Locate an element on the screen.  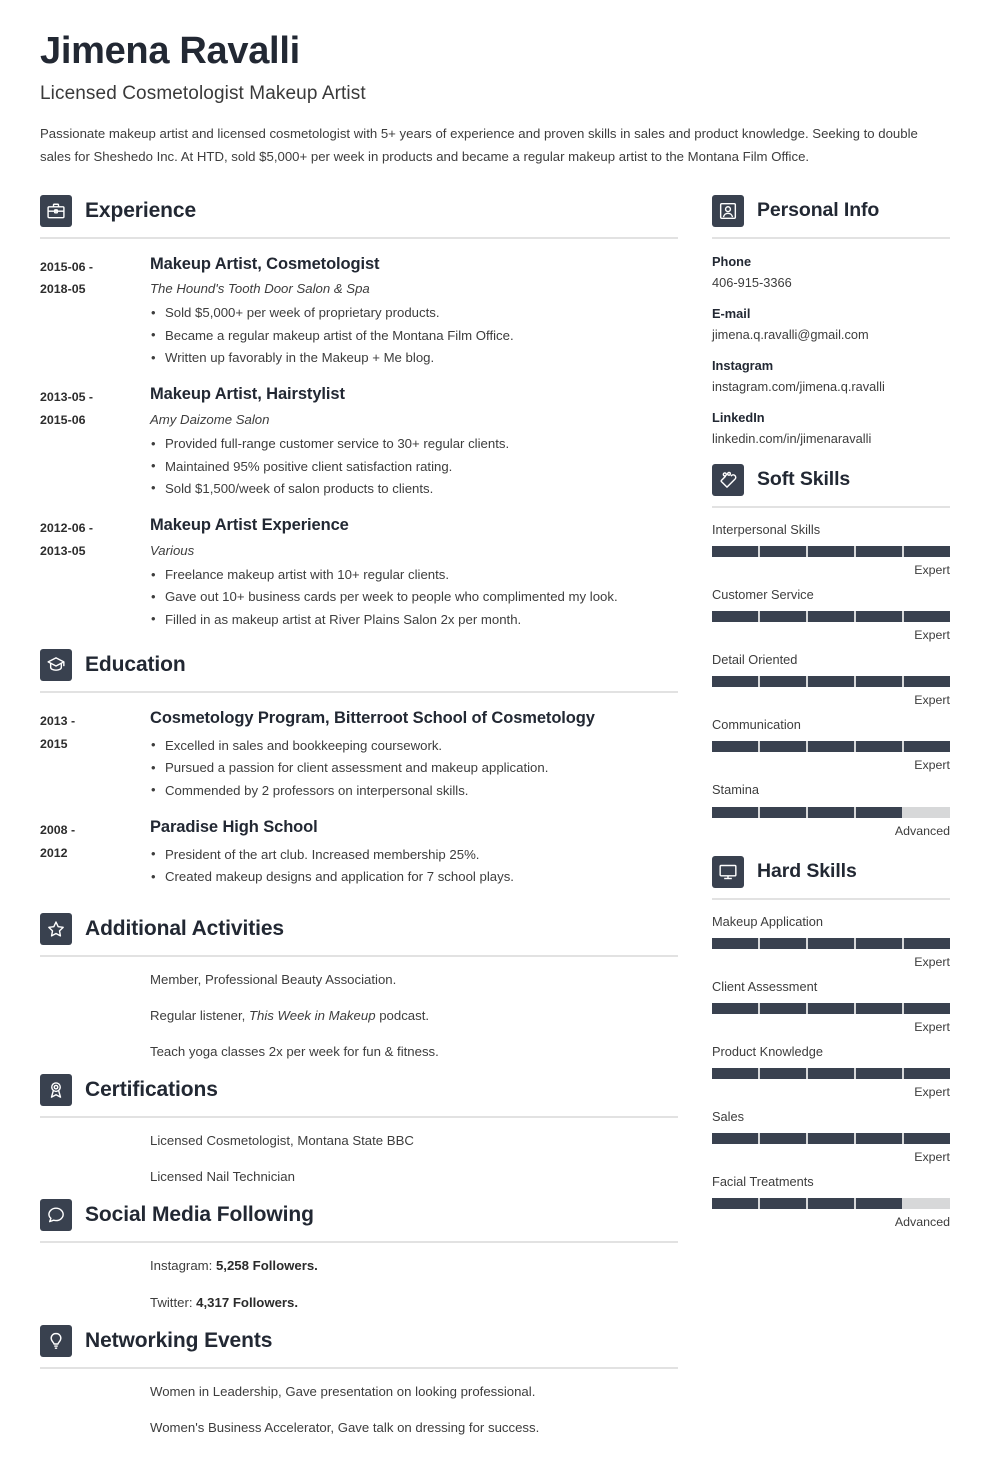
section-header: Additional Activities is located at coordinates (359, 927).